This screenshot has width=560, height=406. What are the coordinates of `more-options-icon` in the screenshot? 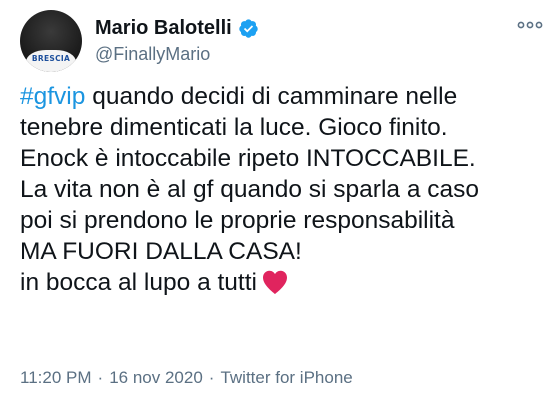 It's located at (530, 25).